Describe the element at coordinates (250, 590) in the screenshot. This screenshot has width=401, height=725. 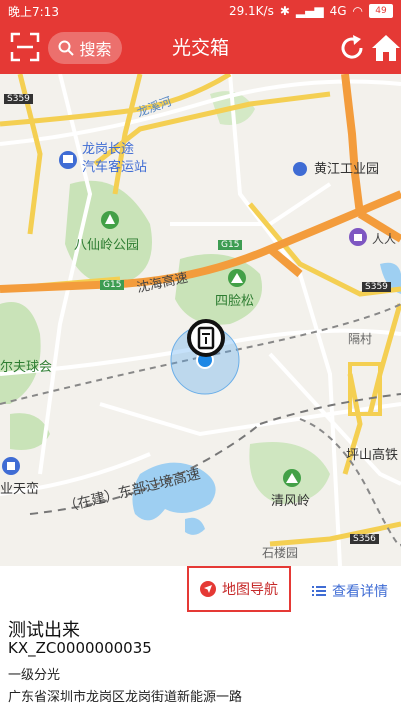
I see `map-navigation-label: 地图导航` at that location.